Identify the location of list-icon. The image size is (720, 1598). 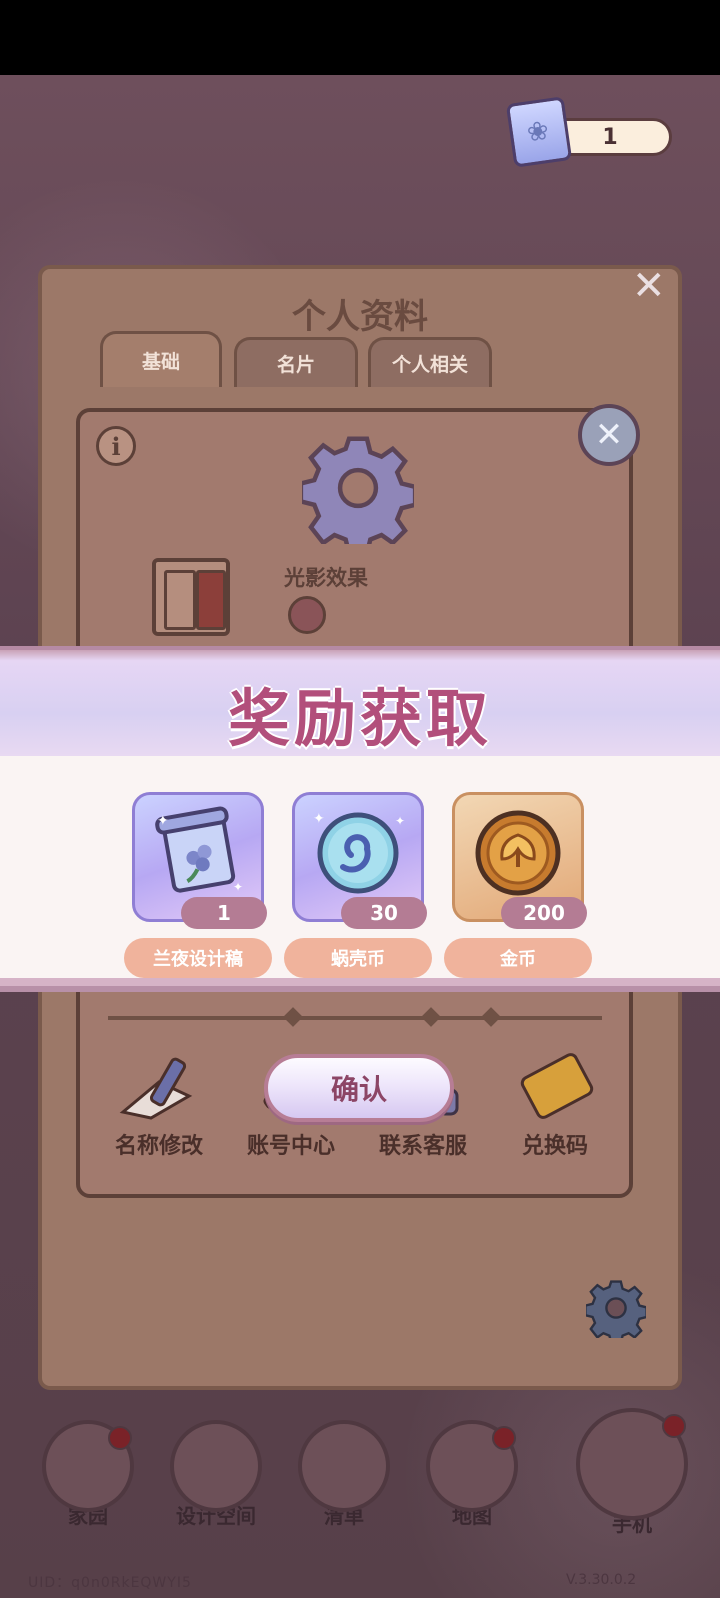
(344, 1466).